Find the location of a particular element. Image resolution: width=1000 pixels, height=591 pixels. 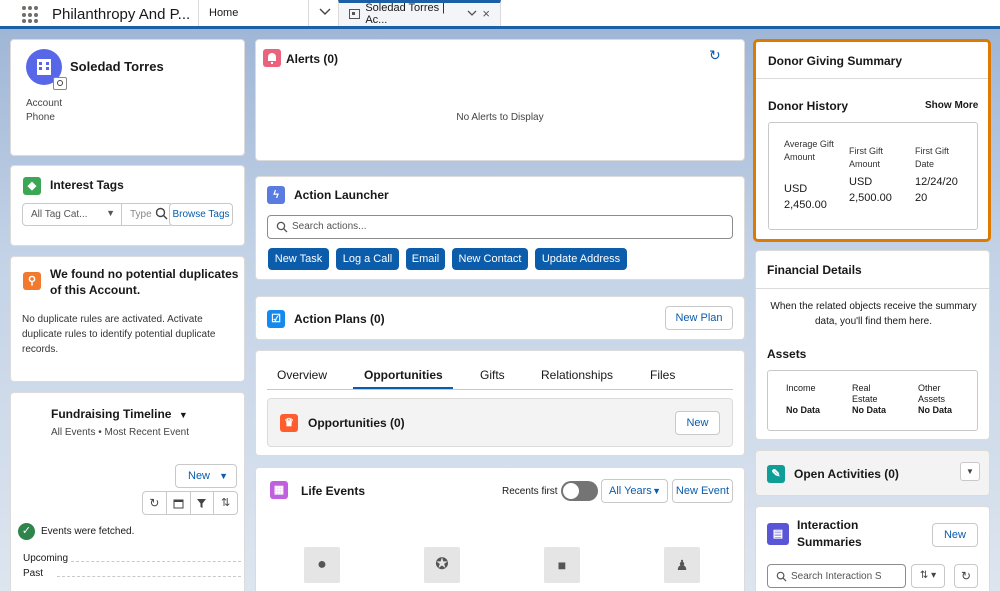

opportunities-related-list: ♛ Opportunities (0) New is located at coordinates (500, 422).